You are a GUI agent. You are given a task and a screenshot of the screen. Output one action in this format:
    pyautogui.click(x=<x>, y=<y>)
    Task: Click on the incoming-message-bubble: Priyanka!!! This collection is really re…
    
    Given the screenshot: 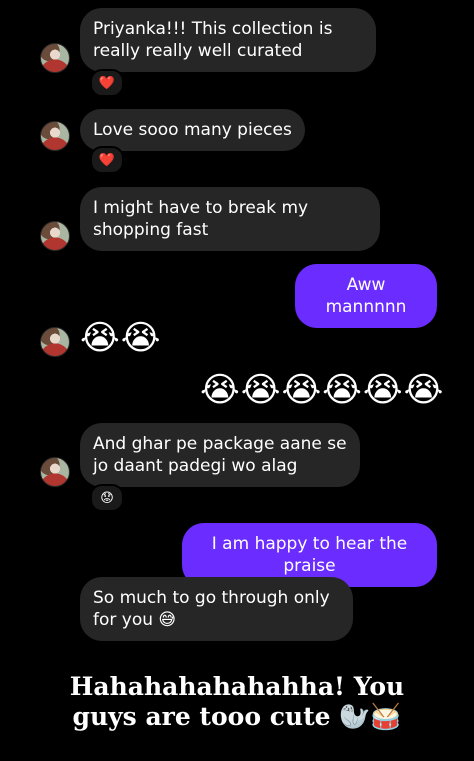 What is the action you would take?
    pyautogui.click(x=228, y=40)
    